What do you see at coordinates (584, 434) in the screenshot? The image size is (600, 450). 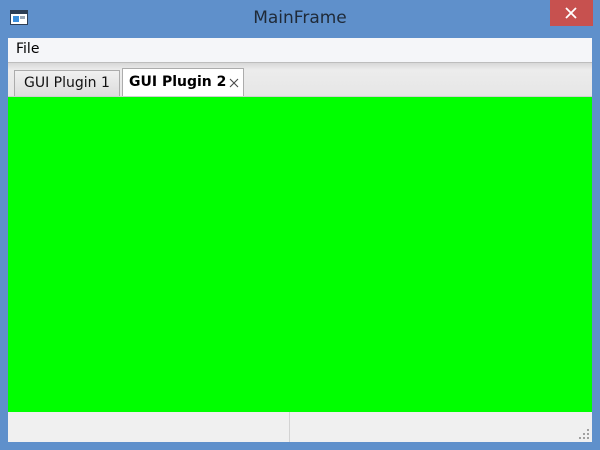 I see `size-grip-icon` at bounding box center [584, 434].